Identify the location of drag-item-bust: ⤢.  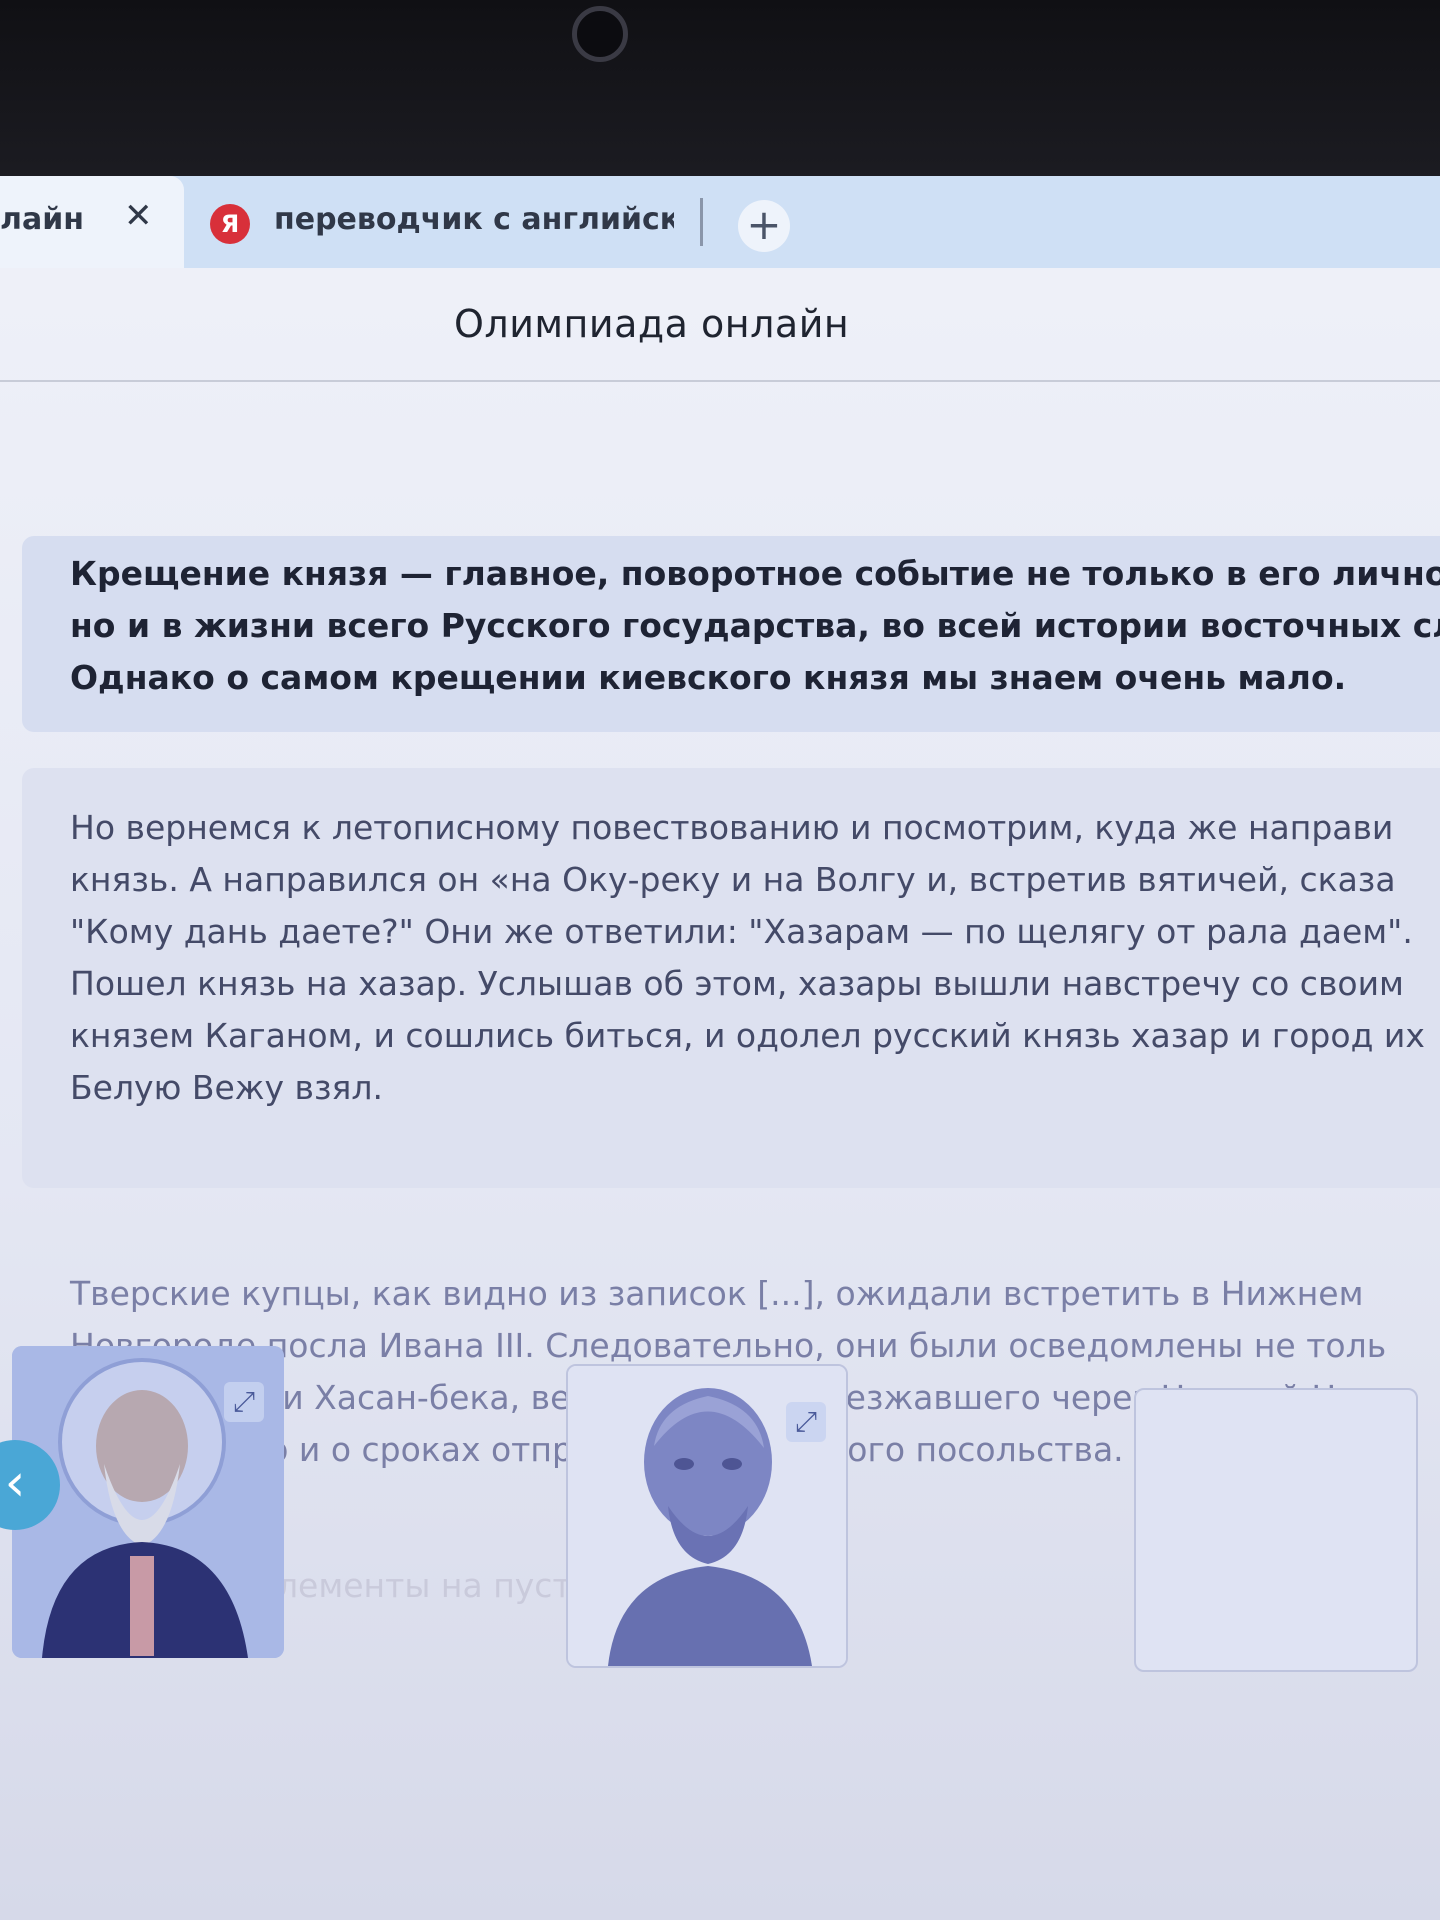
(707, 1516).